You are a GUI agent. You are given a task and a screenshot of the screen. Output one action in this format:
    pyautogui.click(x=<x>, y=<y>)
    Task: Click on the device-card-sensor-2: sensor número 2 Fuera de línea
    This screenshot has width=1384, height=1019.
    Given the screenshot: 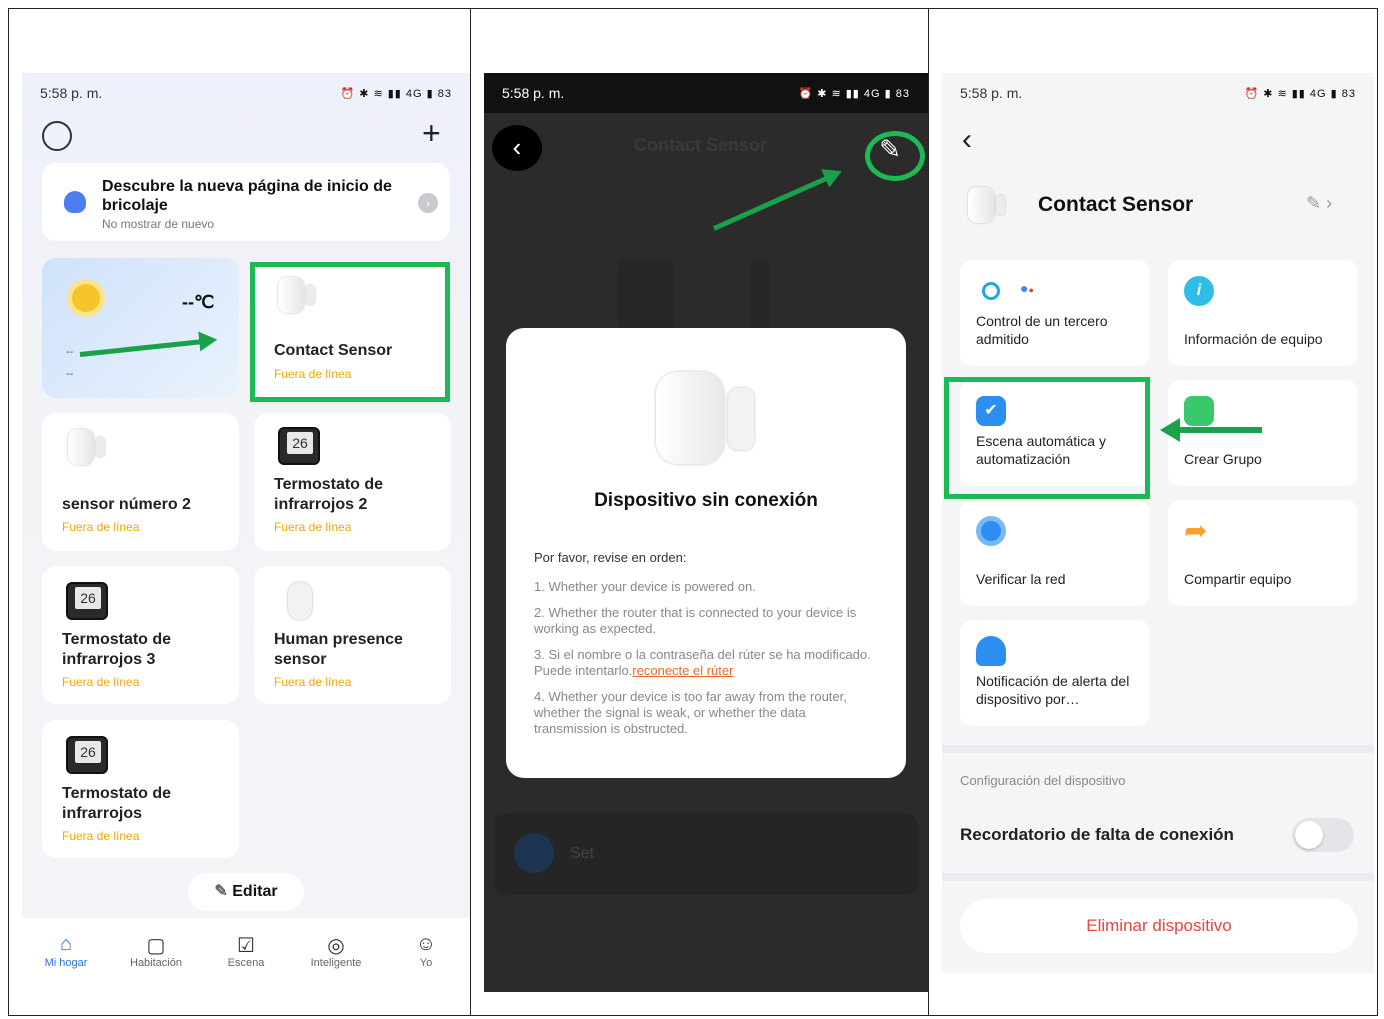 What is the action you would take?
    pyautogui.click(x=140, y=482)
    